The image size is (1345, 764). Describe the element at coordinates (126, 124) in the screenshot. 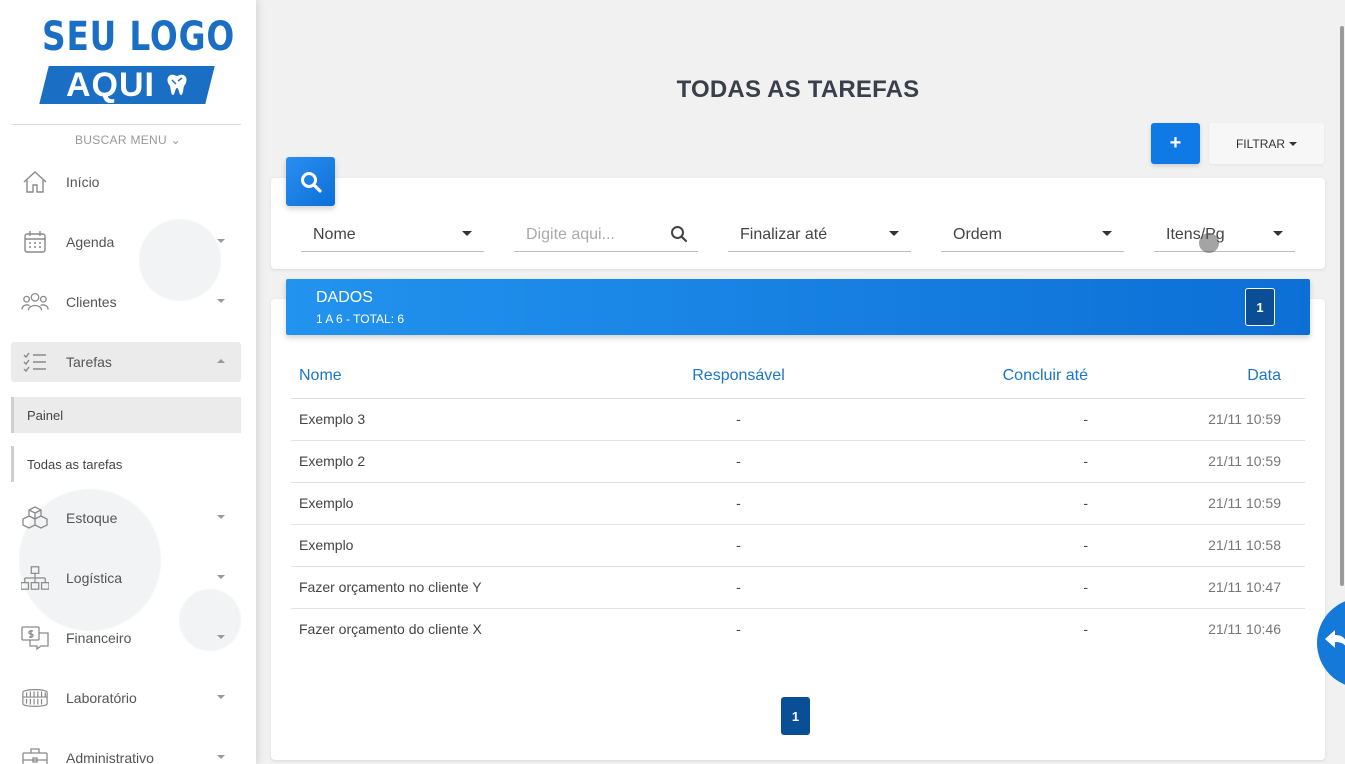

I see `sidebar-divider` at that location.